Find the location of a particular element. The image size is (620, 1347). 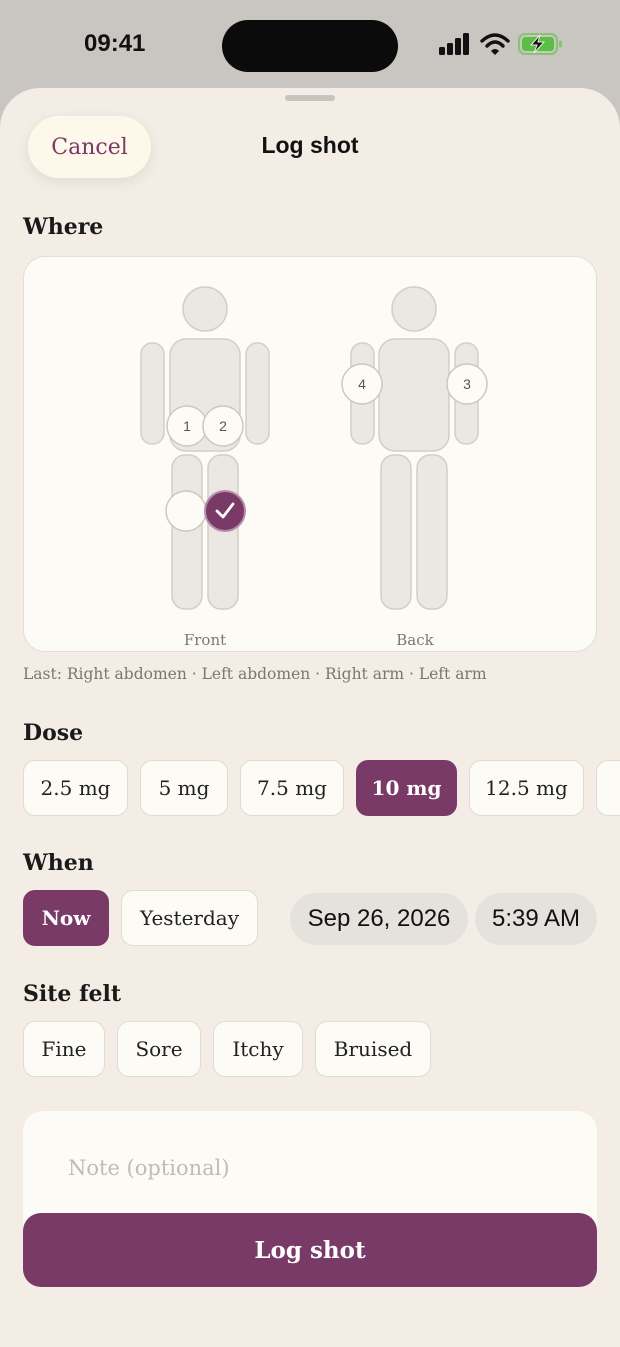

site-marker-label: 2 is located at coordinates (223, 426).